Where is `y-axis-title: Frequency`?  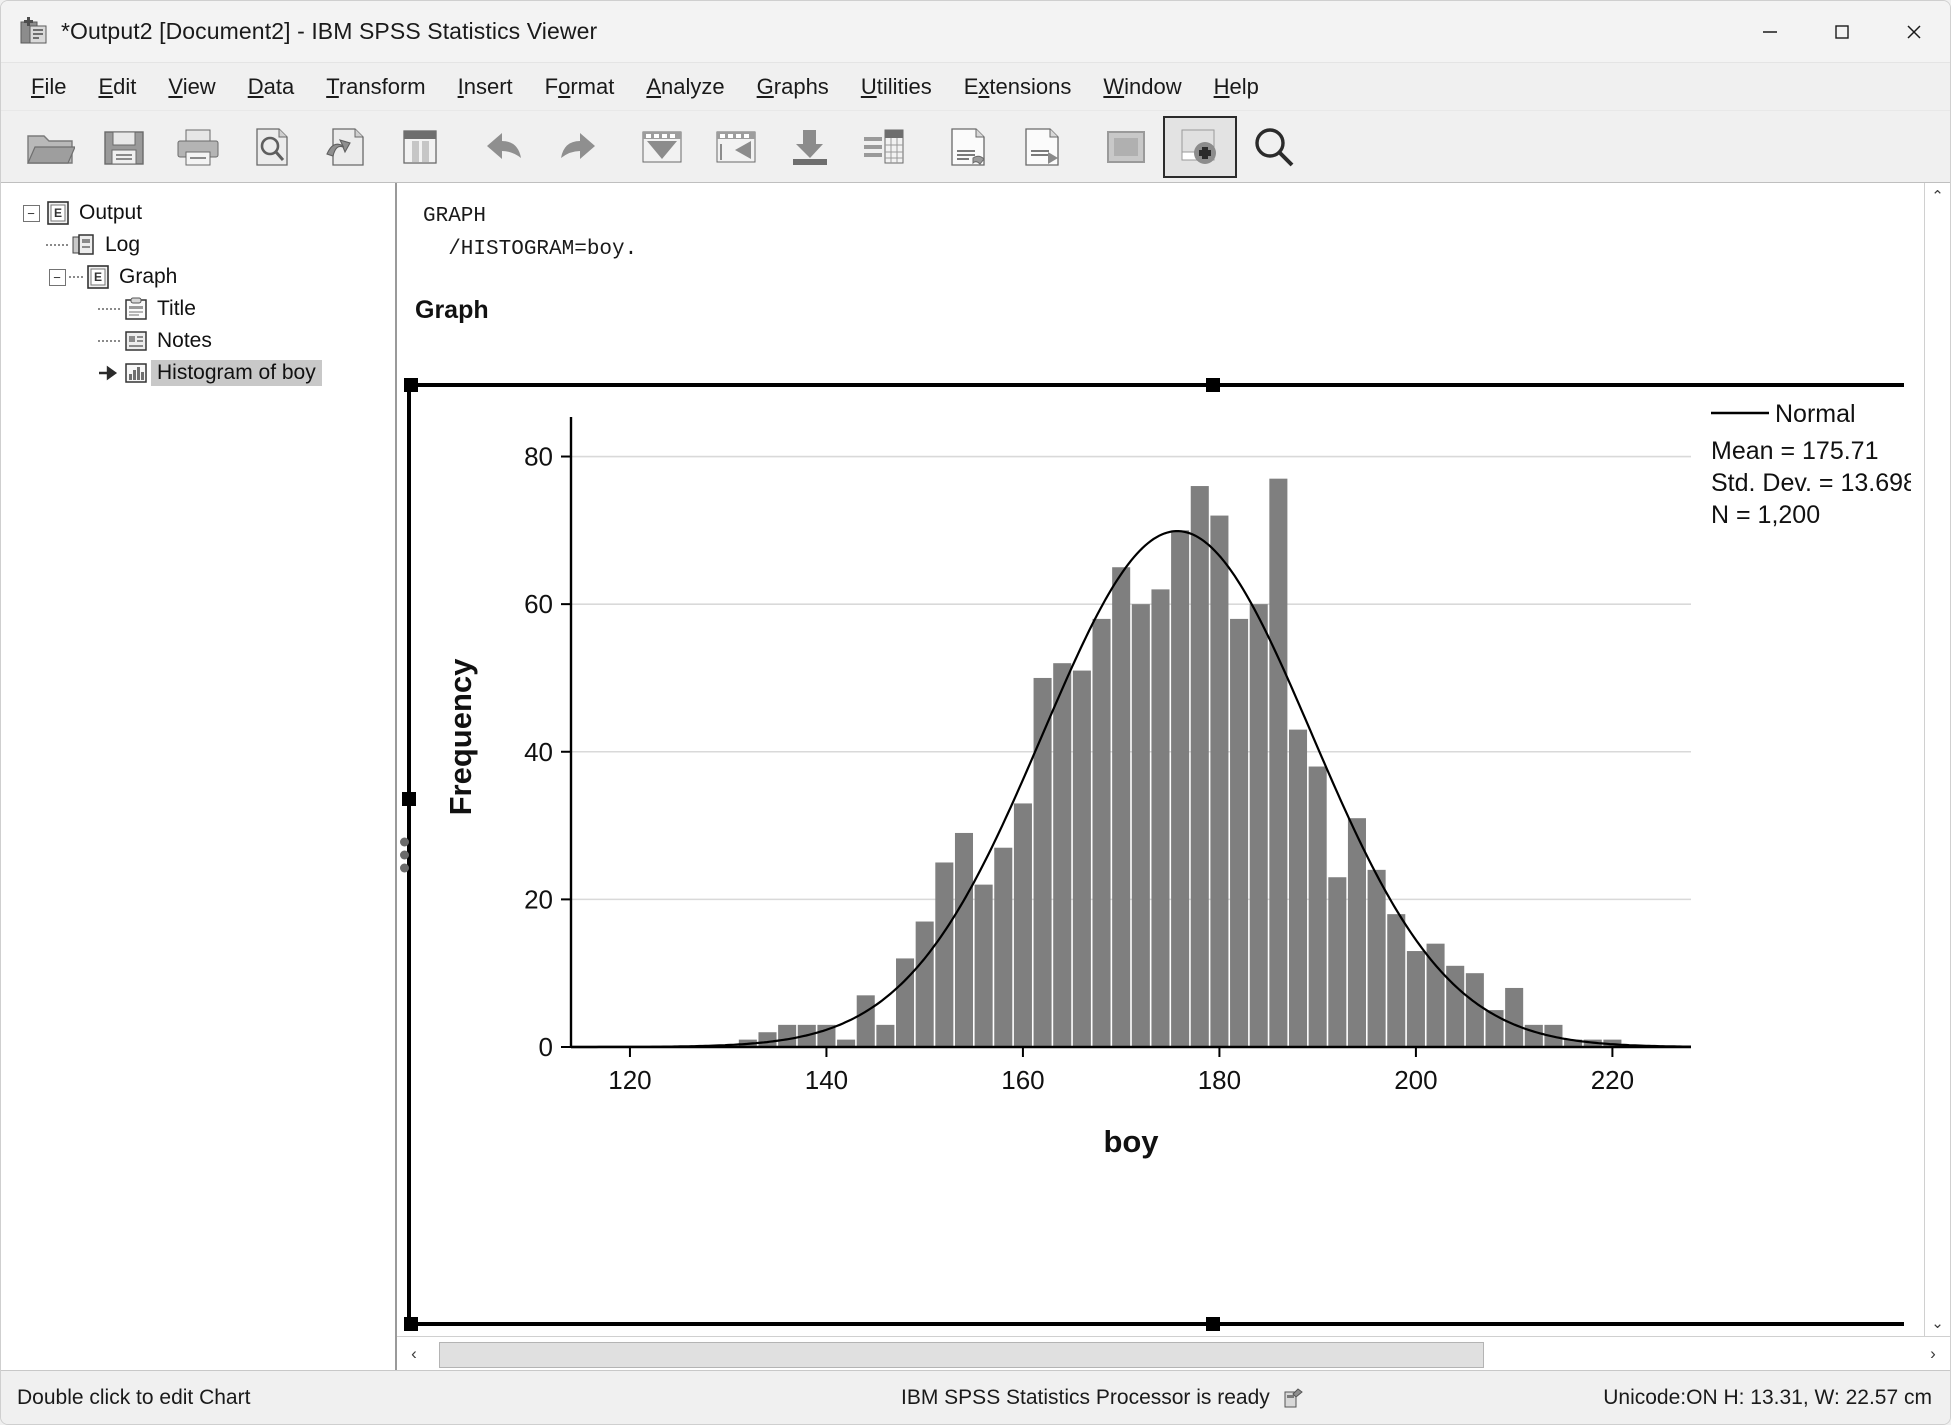
y-axis-title: Frequency is located at coordinates (460, 737).